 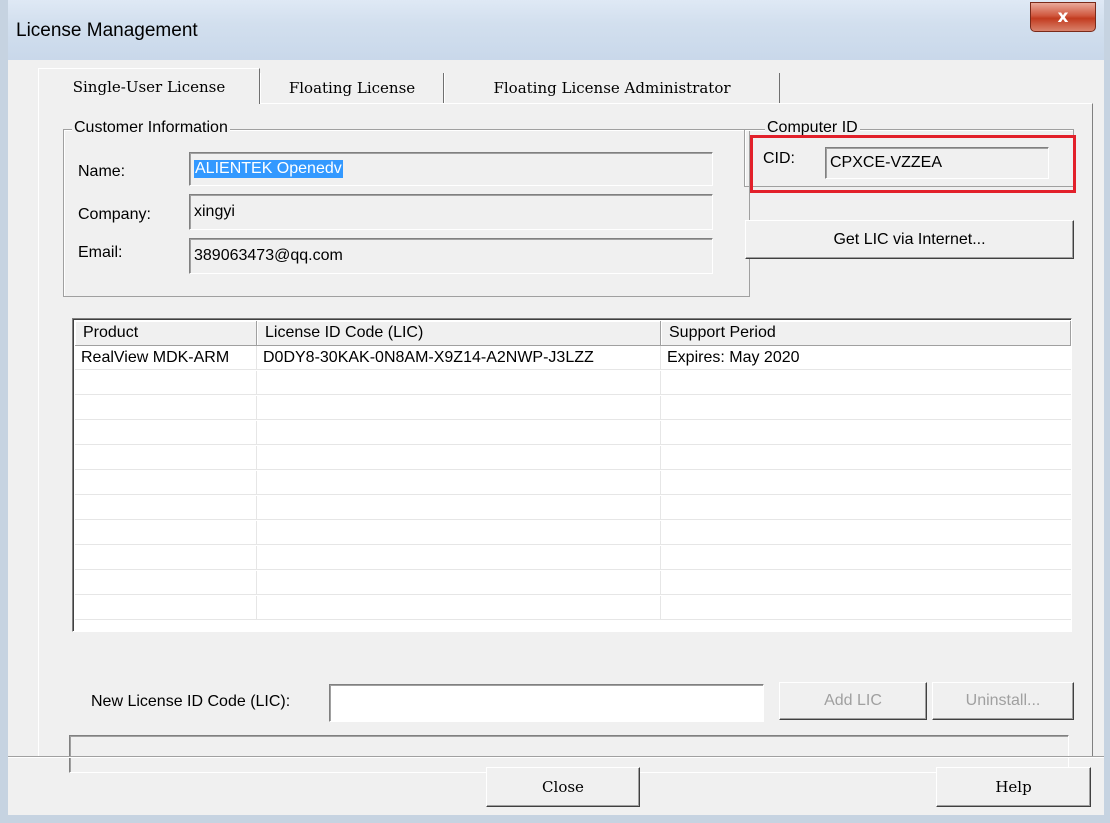 What do you see at coordinates (191, 701) in the screenshot?
I see `new-lic-label: New License ID Code (LIC):` at bounding box center [191, 701].